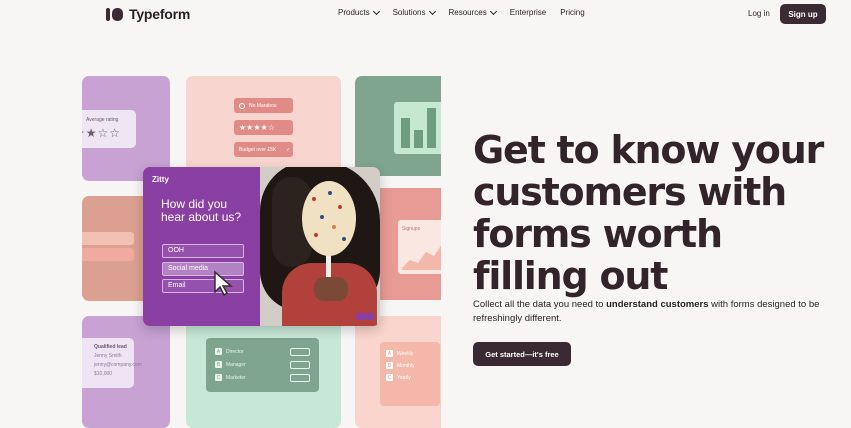  I want to click on pill-option: Budget over £5K ✓, so click(263, 149).